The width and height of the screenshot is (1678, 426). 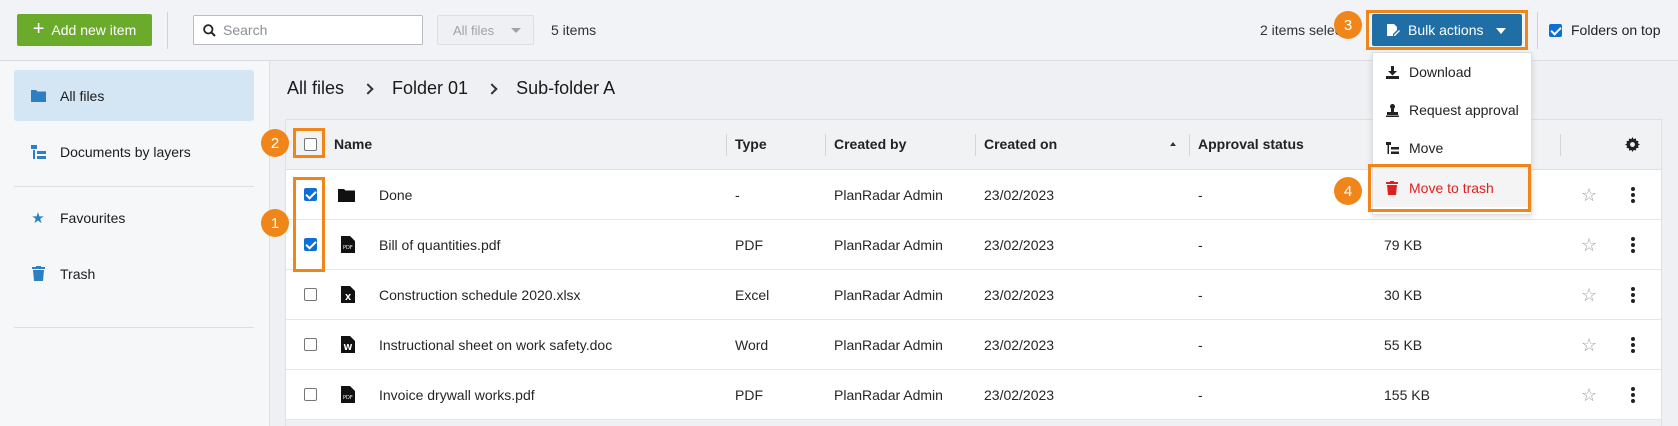 I want to click on file-type: Word, so click(x=752, y=345).